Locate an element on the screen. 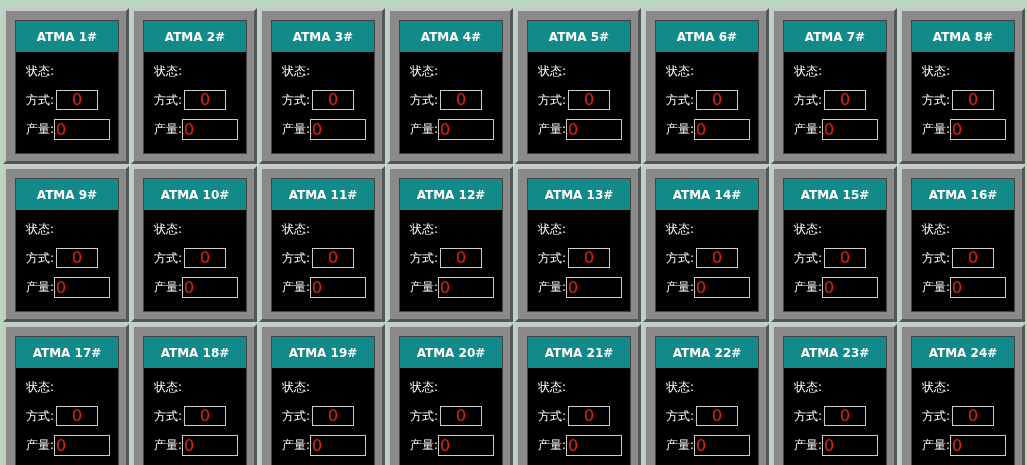  machine-title: ATMA 17# is located at coordinates (67, 352).